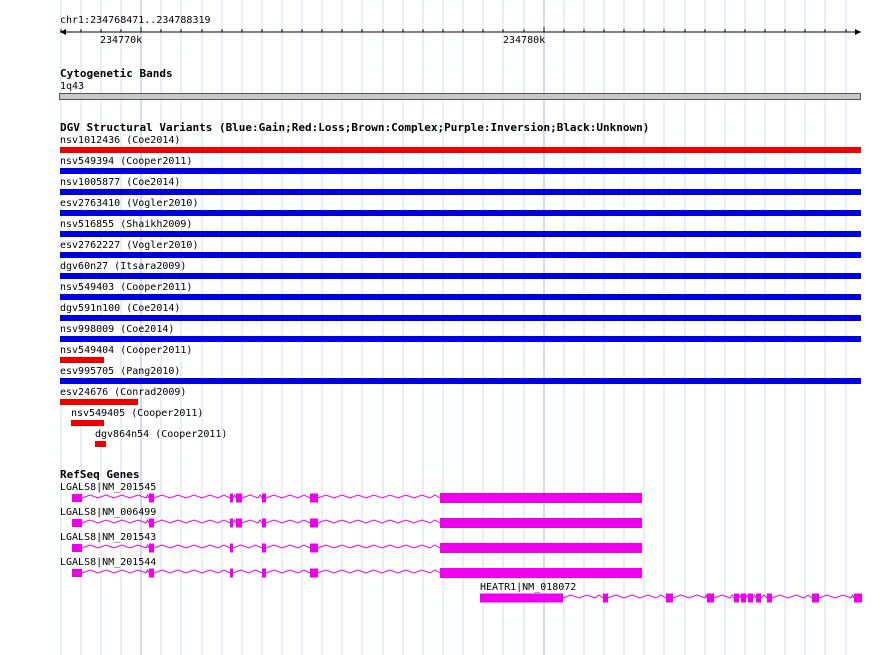 Image resolution: width=890 pixels, height=655 pixels. I want to click on variant-label: nsv549405 (Cooper2011), so click(137, 413).